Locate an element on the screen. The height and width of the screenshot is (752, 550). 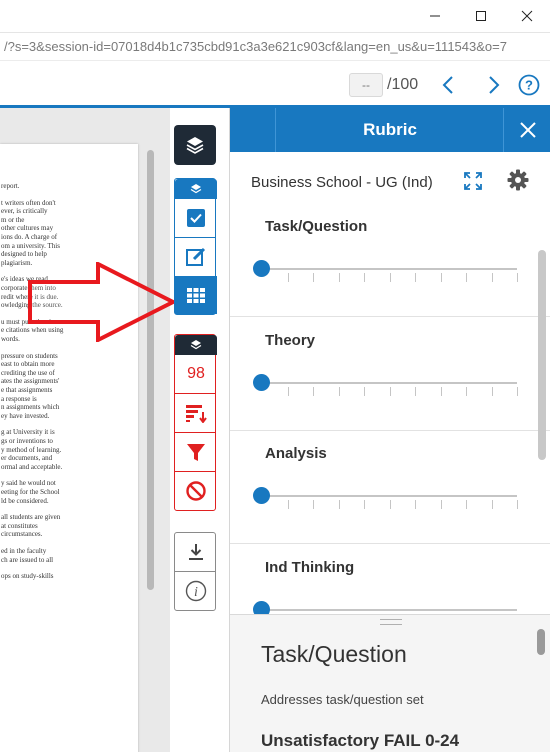
document-text-line: a response is is located at coordinates (19, 398).